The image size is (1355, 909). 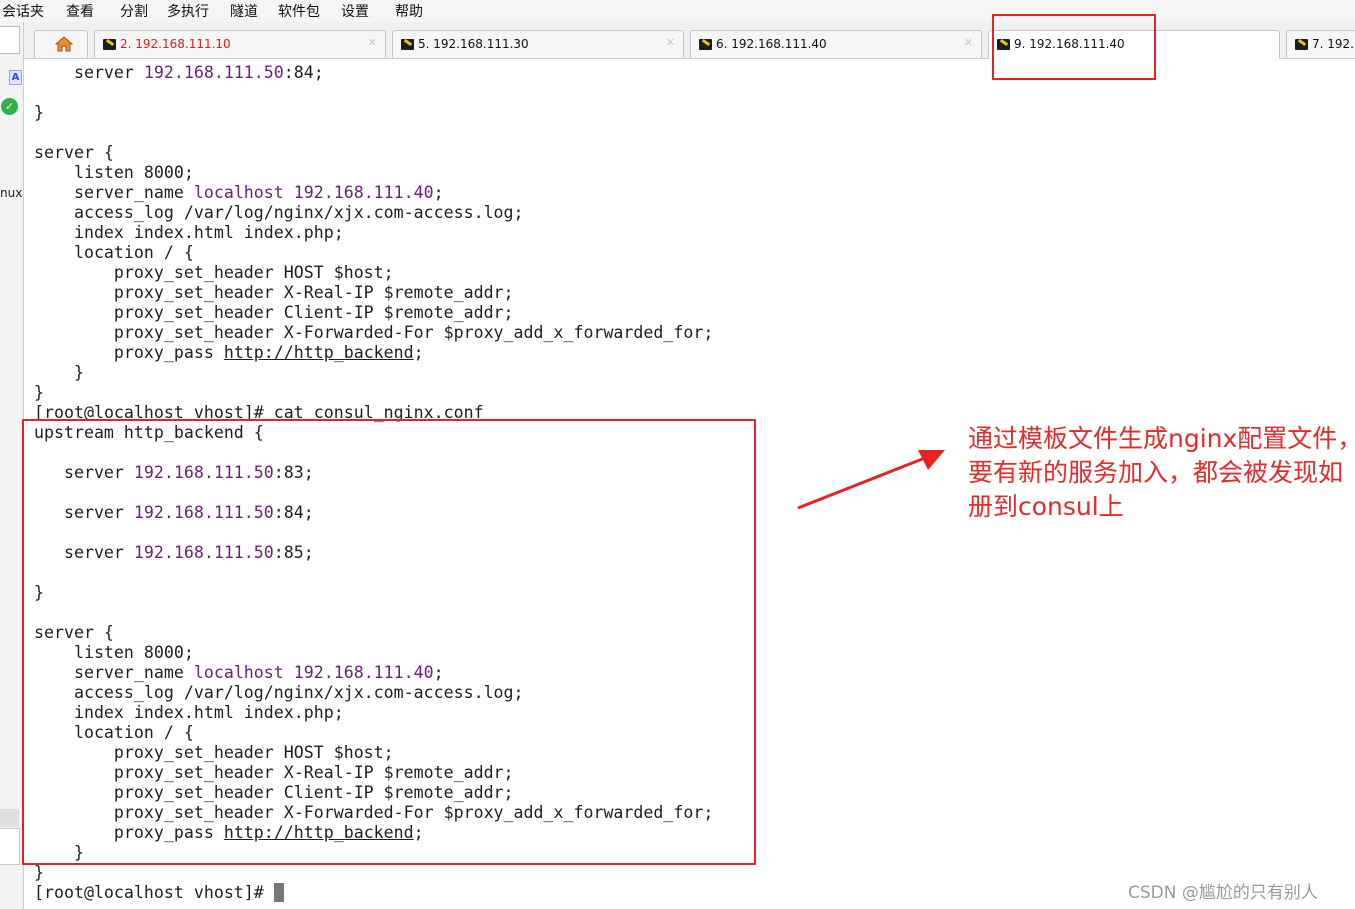 What do you see at coordinates (240, 44) in the screenshot?
I see `tab-session-2: 2. 192.168.111.10 ✕` at bounding box center [240, 44].